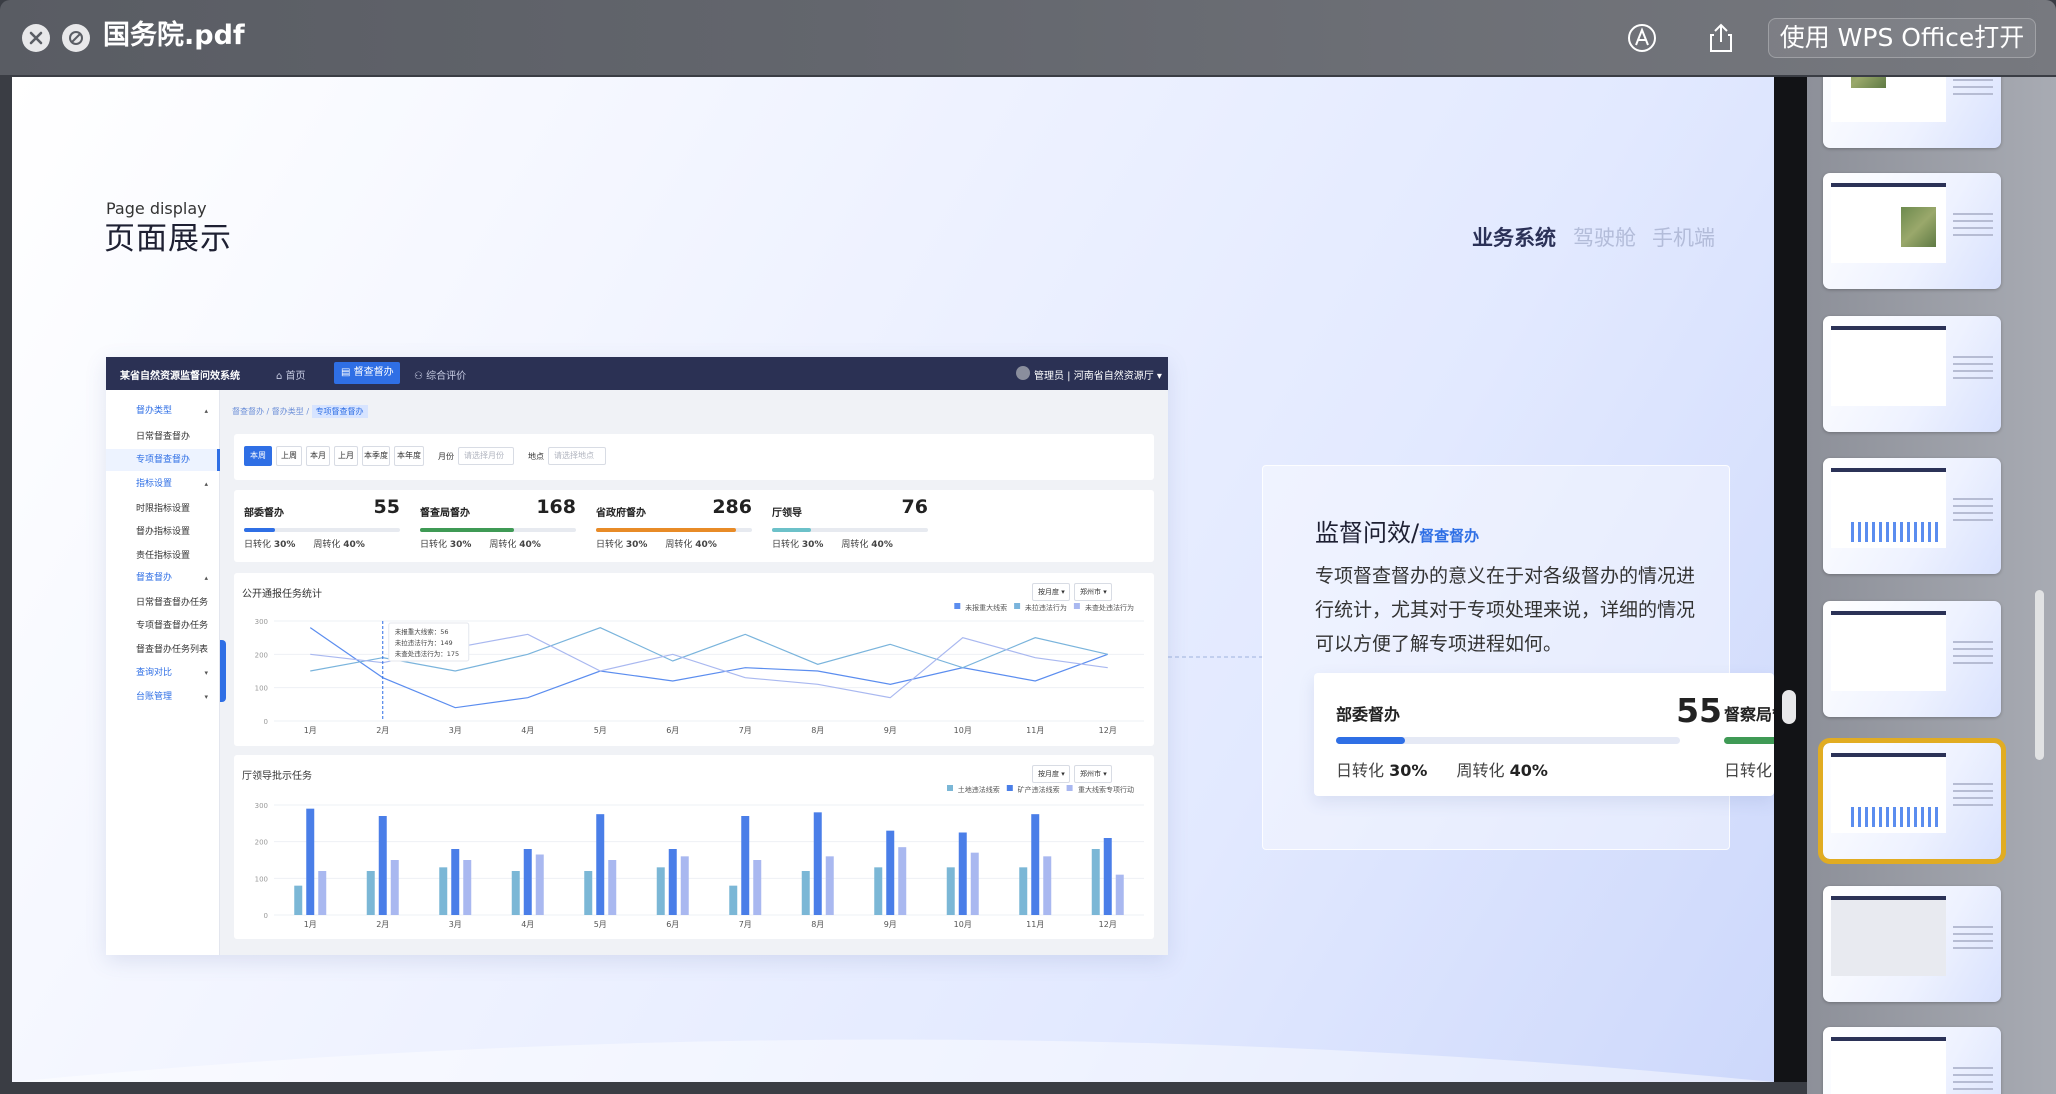 This screenshot has height=1094, width=2056. What do you see at coordinates (1749, 714) in the screenshot?
I see `kpi2-title: 督察局督` at bounding box center [1749, 714].